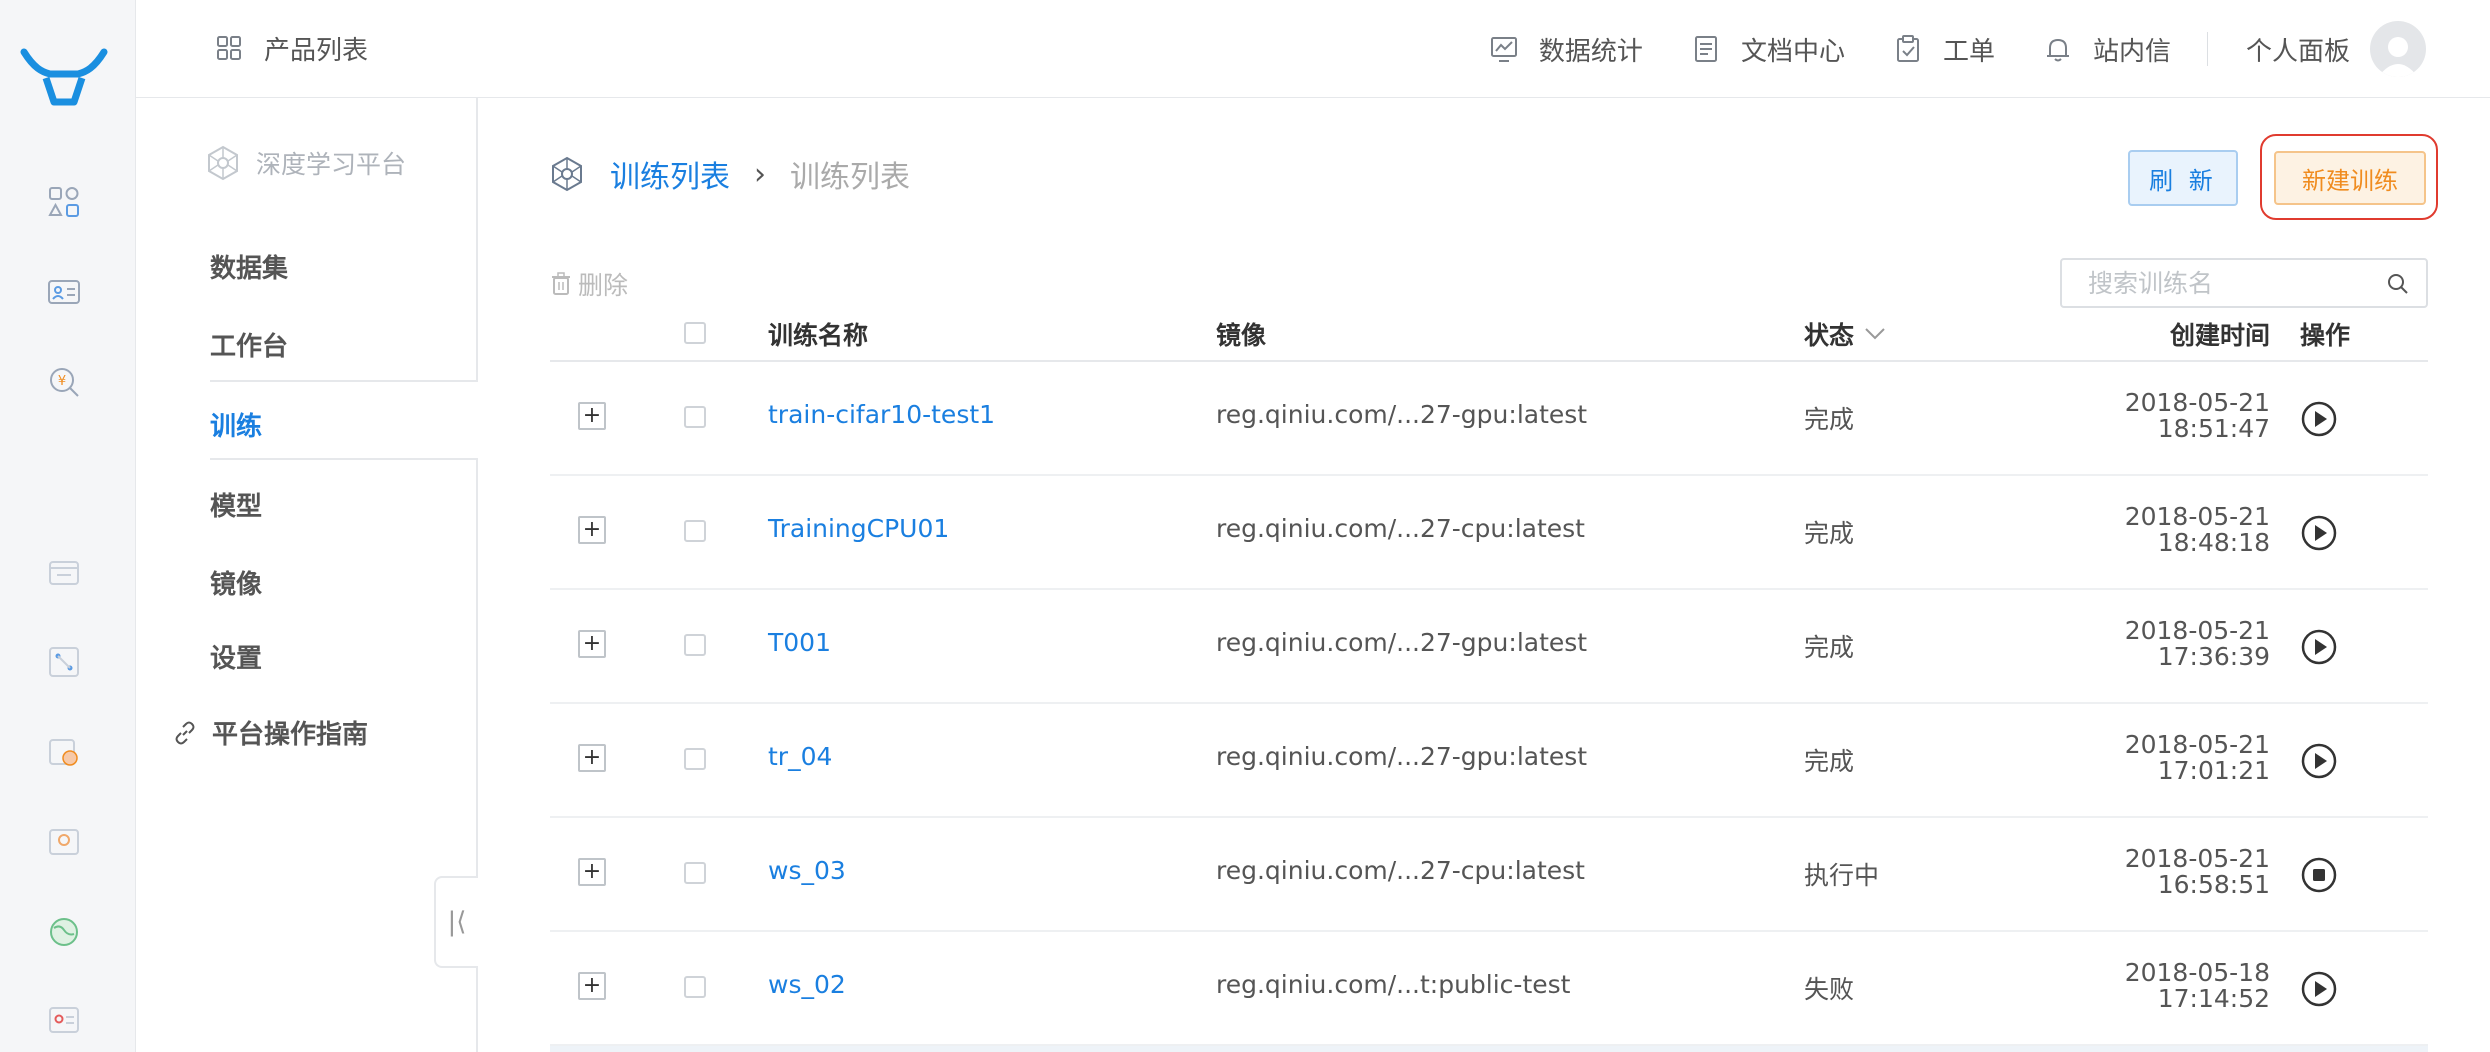 The width and height of the screenshot is (2490, 1052). Describe the element at coordinates (670, 174) in the screenshot. I see `breadcrumb-link: 训练列表` at that location.